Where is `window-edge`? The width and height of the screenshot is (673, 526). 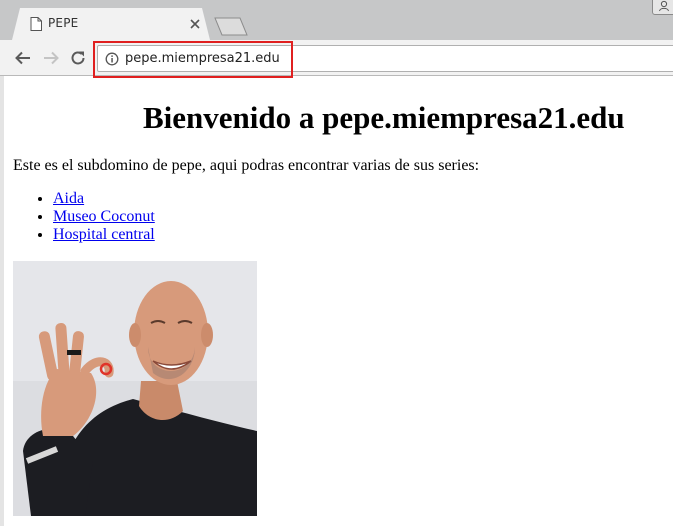 window-edge is located at coordinates (2, 301).